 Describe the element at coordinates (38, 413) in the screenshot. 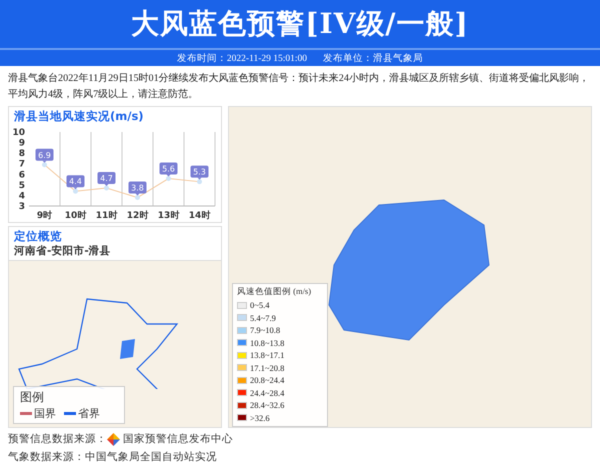

I see `legend-item: 国界` at that location.